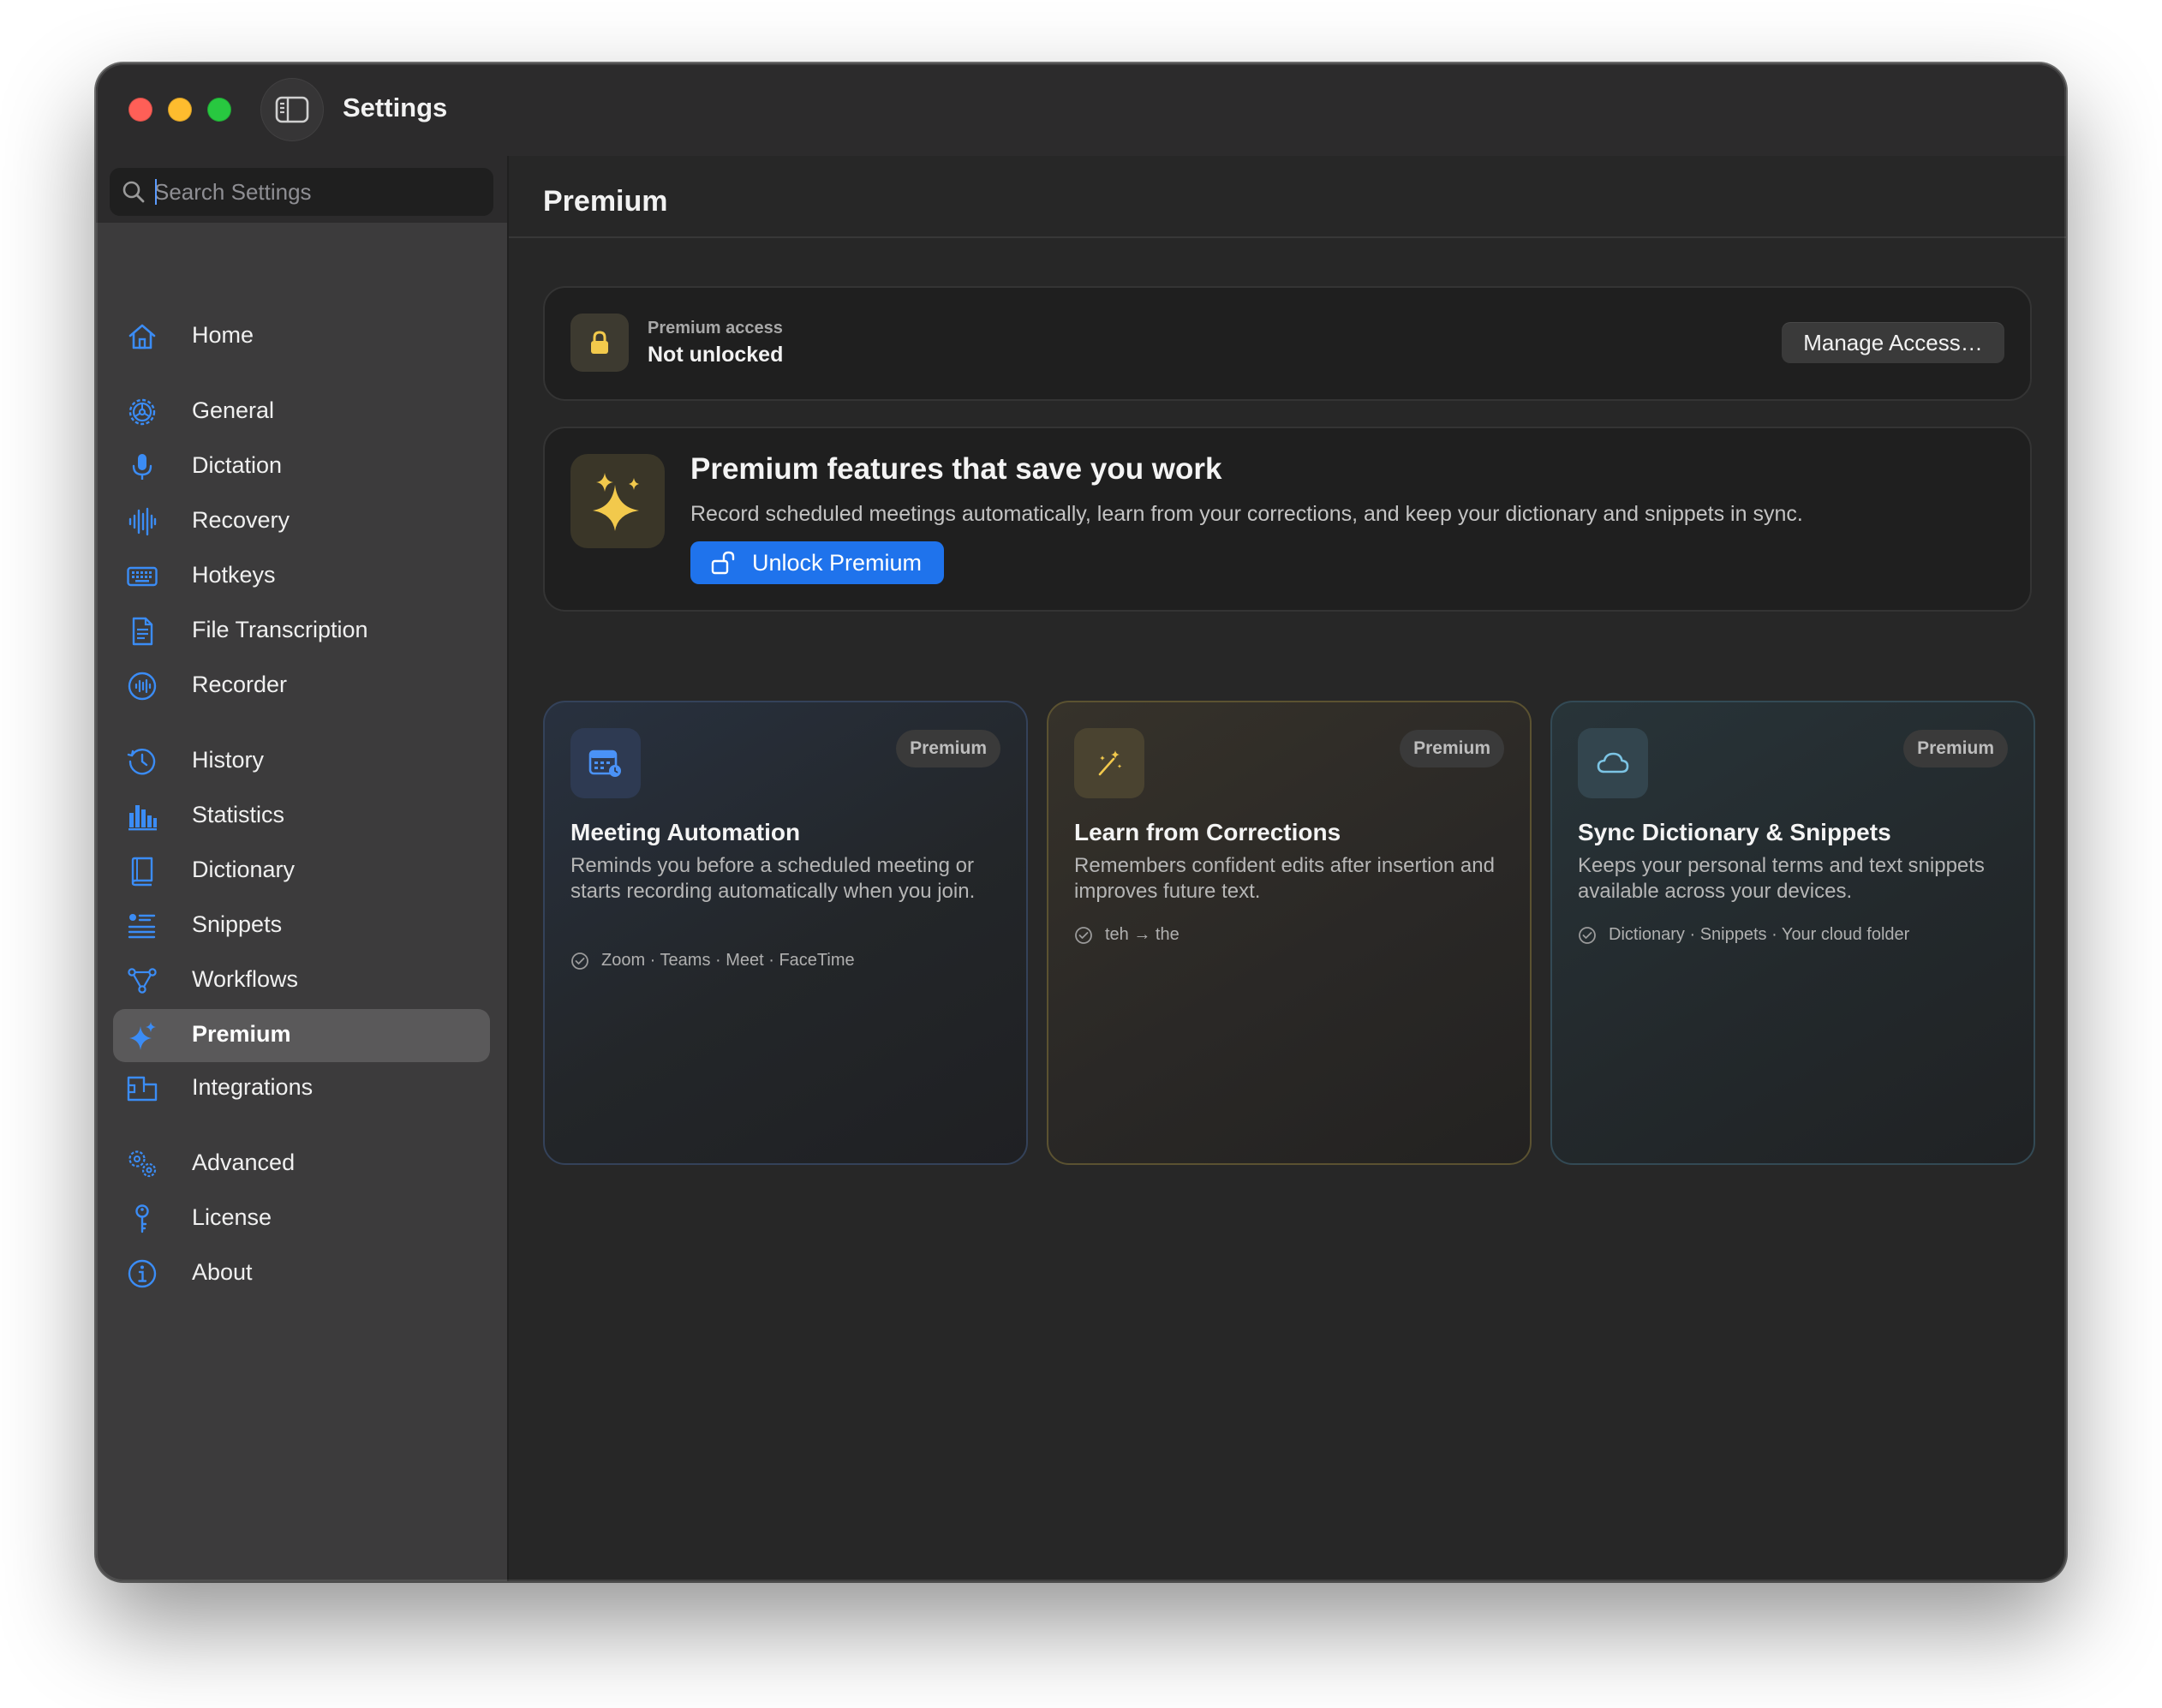 This screenshot has width=2162, height=1708. I want to click on sidebar-item-dictionary: Dictionary, so click(301, 871).